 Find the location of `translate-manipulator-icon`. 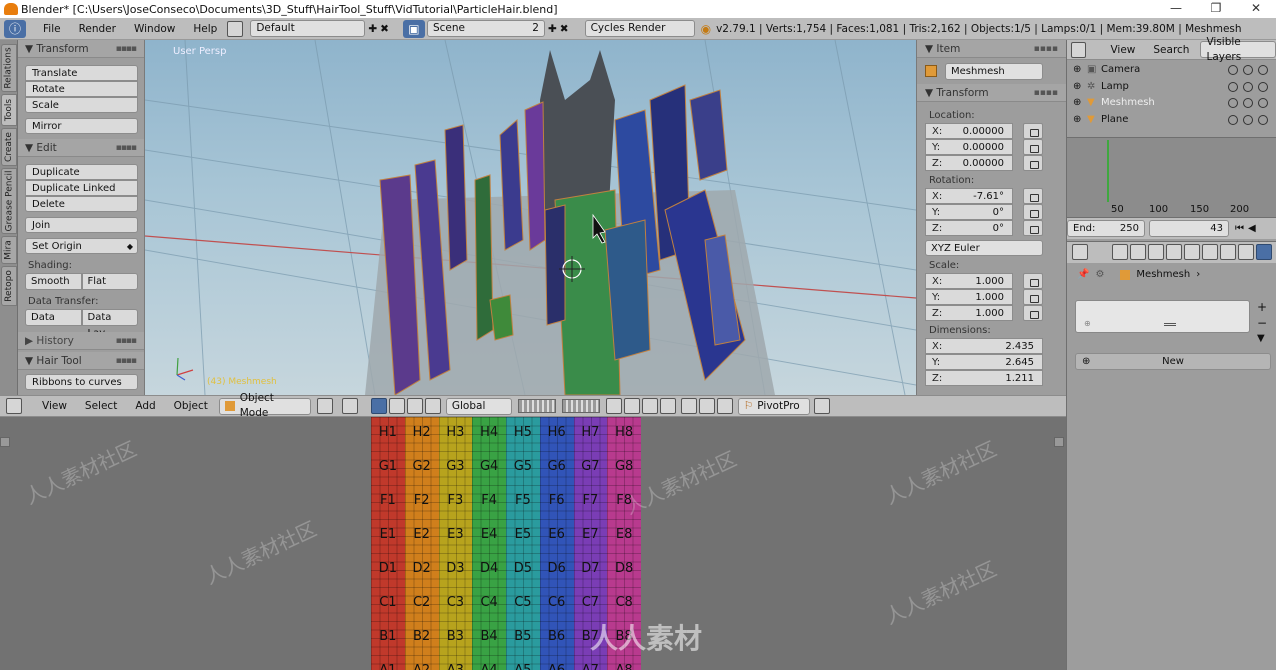

translate-manipulator-icon is located at coordinates (396, 406).